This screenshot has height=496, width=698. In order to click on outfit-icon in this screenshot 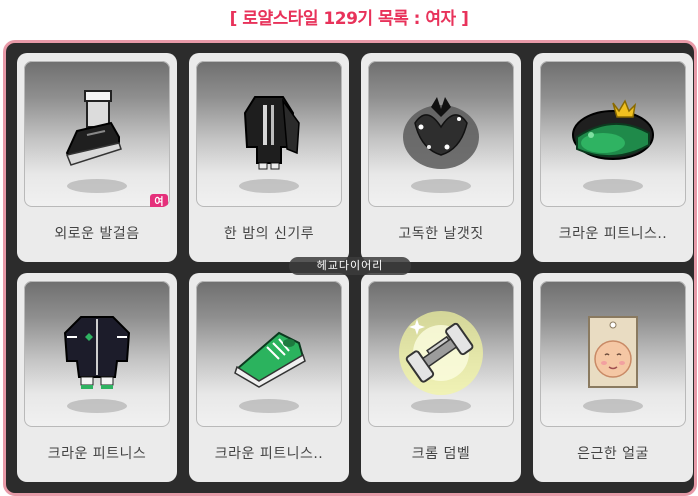, I will do `click(271, 133)`.